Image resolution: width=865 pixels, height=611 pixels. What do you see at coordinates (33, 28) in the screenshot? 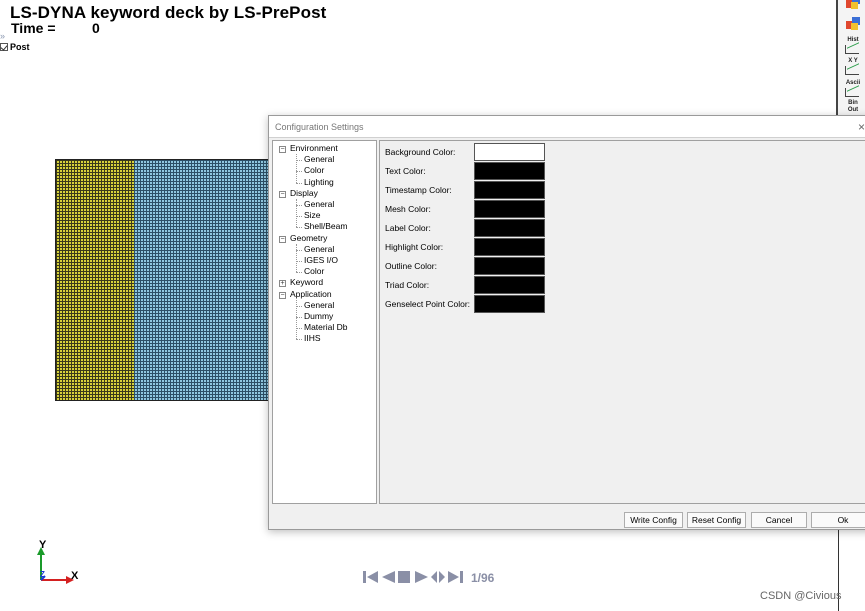
I see `time-label: Time =` at bounding box center [33, 28].